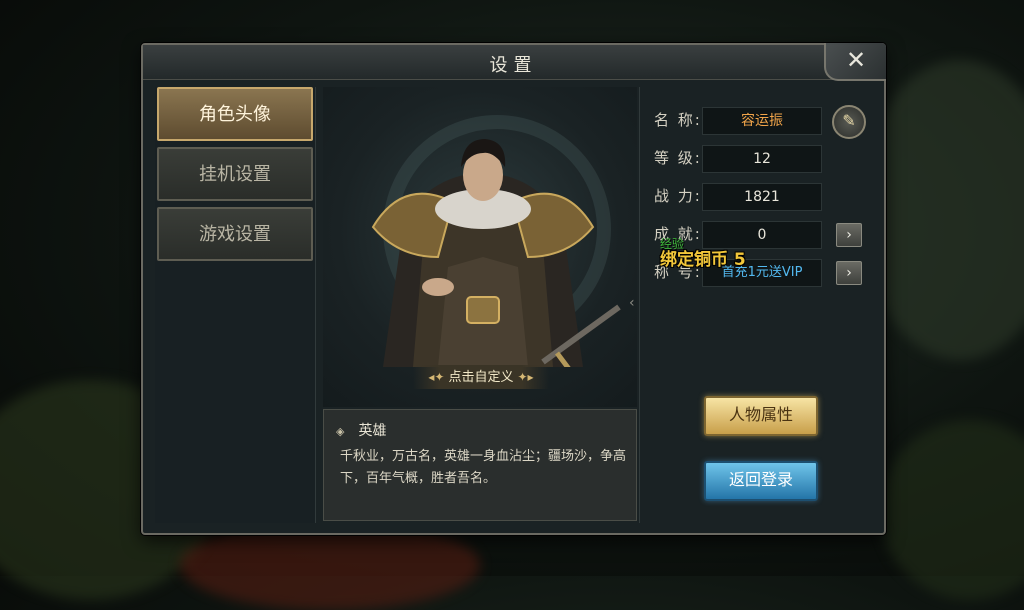  I want to click on name-label: 名 称:, so click(678, 120).